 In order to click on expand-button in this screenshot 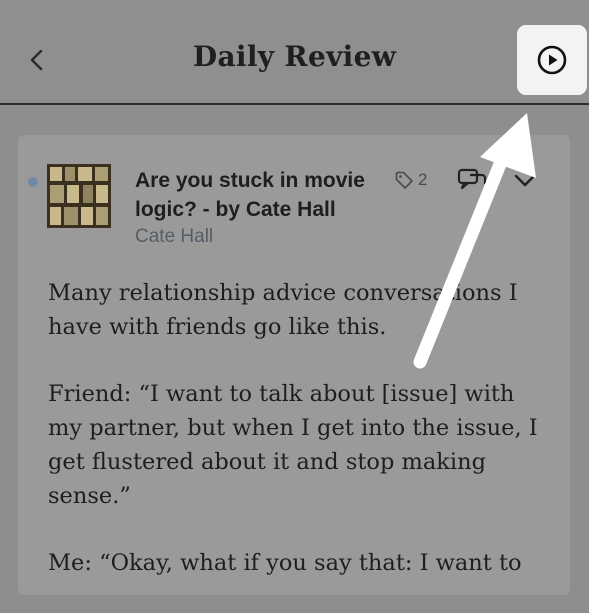, I will do `click(525, 183)`.